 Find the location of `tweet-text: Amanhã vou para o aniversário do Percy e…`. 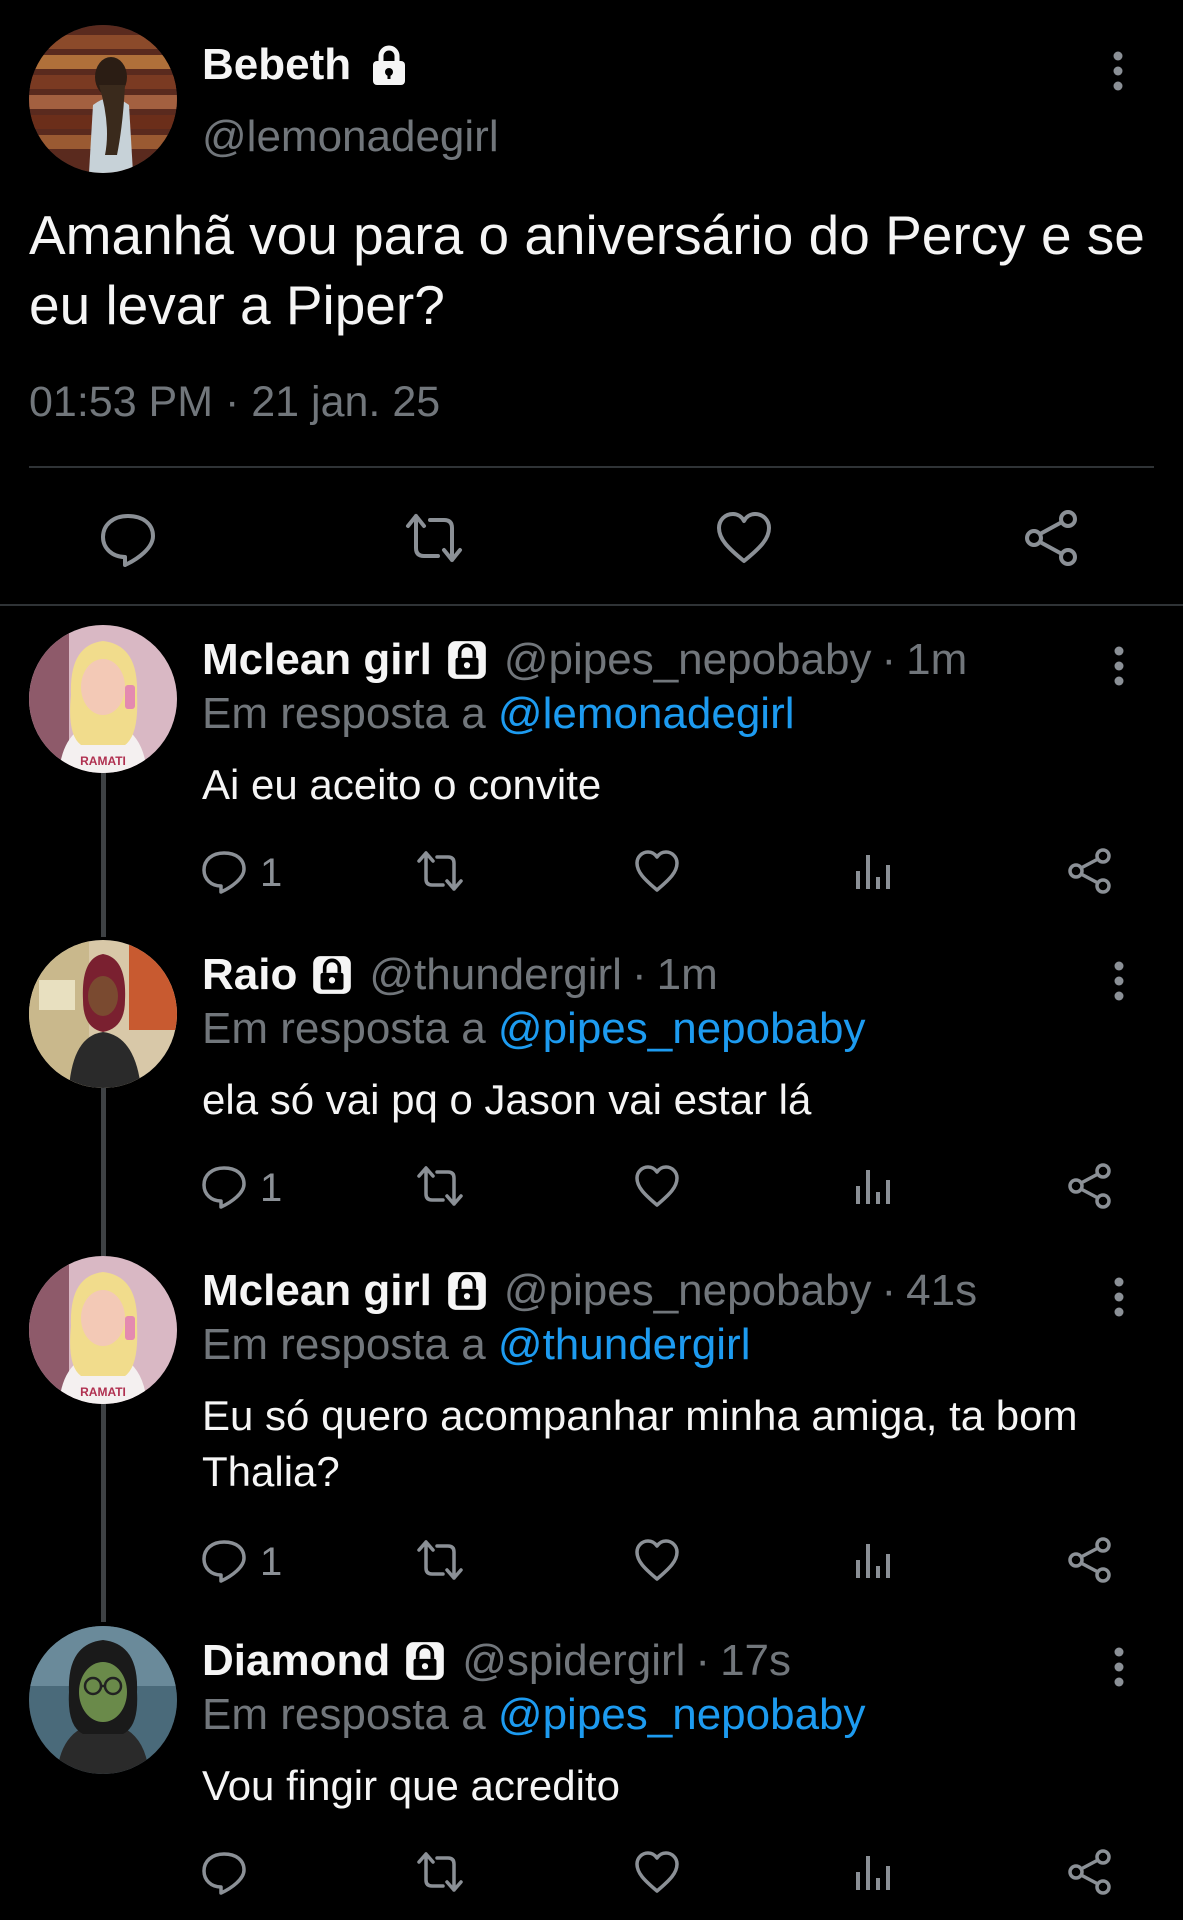

tweet-text: Amanhã vou para o aniversário do Percy e… is located at coordinates (587, 270).